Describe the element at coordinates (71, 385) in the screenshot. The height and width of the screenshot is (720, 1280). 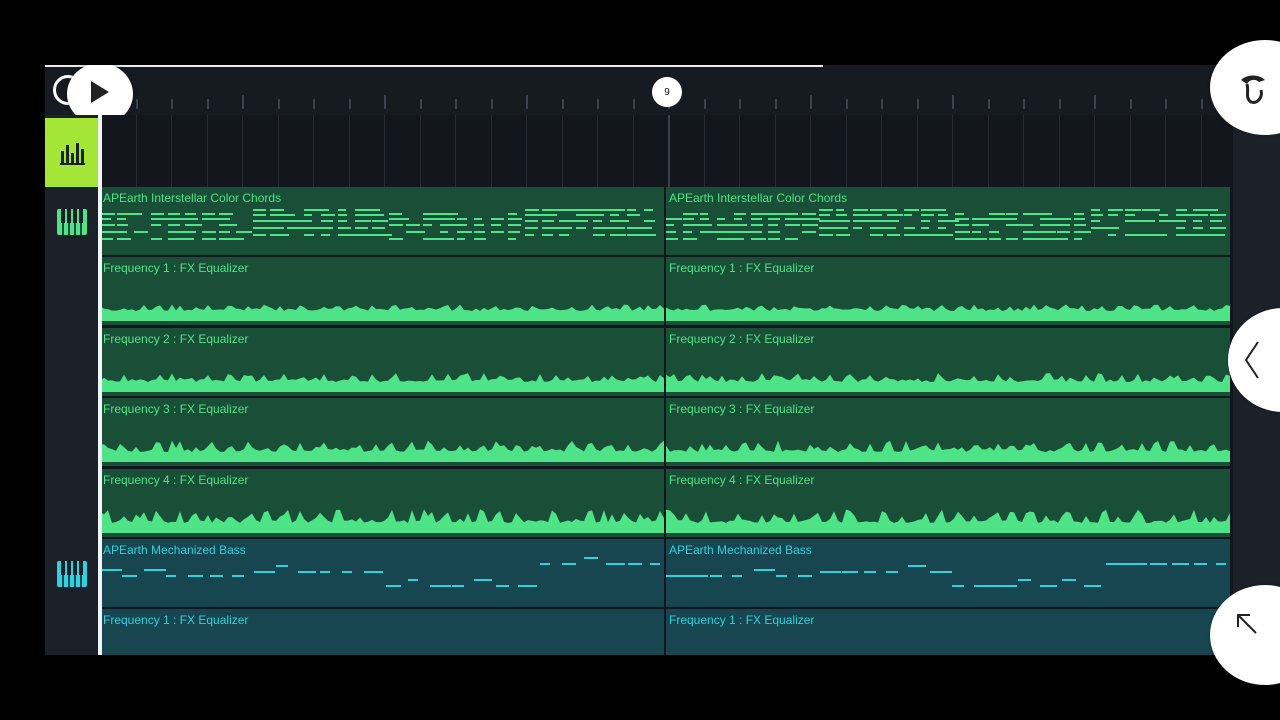
I see `track-sidebar` at that location.